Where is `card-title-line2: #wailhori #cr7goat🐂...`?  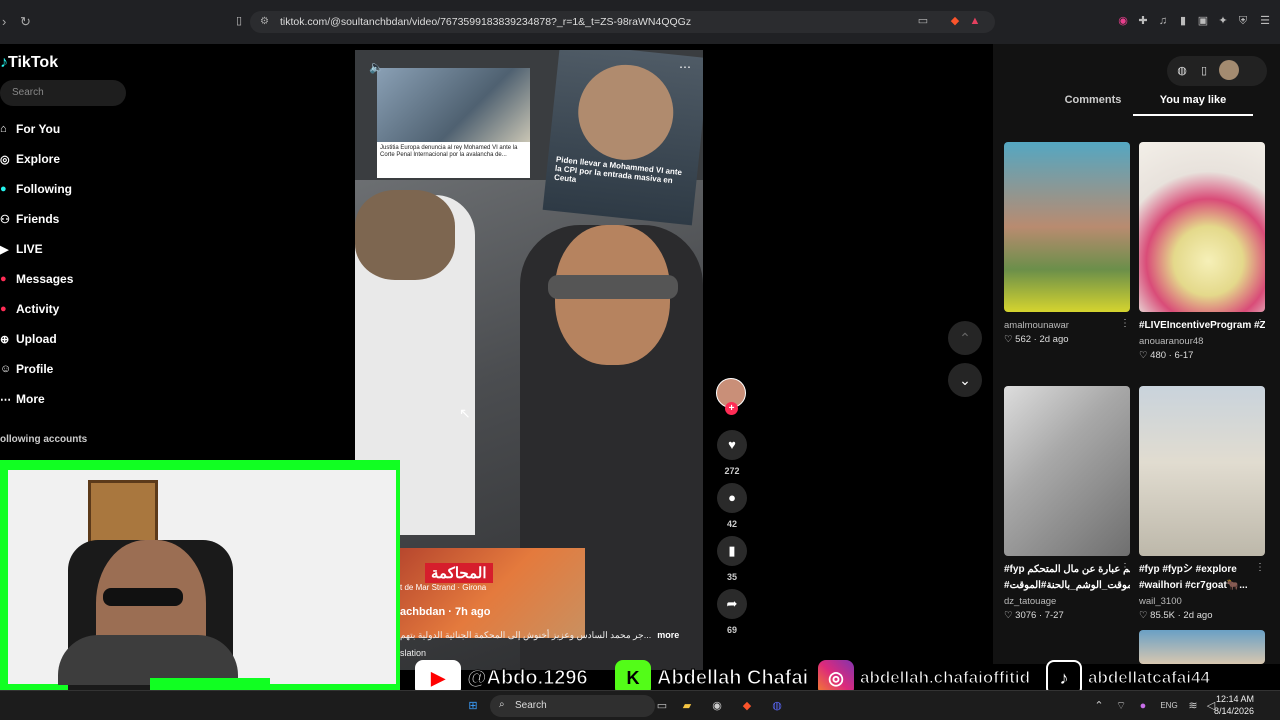
card-title-line2: #wailhori #cr7goat🐂... is located at coordinates (1193, 585).